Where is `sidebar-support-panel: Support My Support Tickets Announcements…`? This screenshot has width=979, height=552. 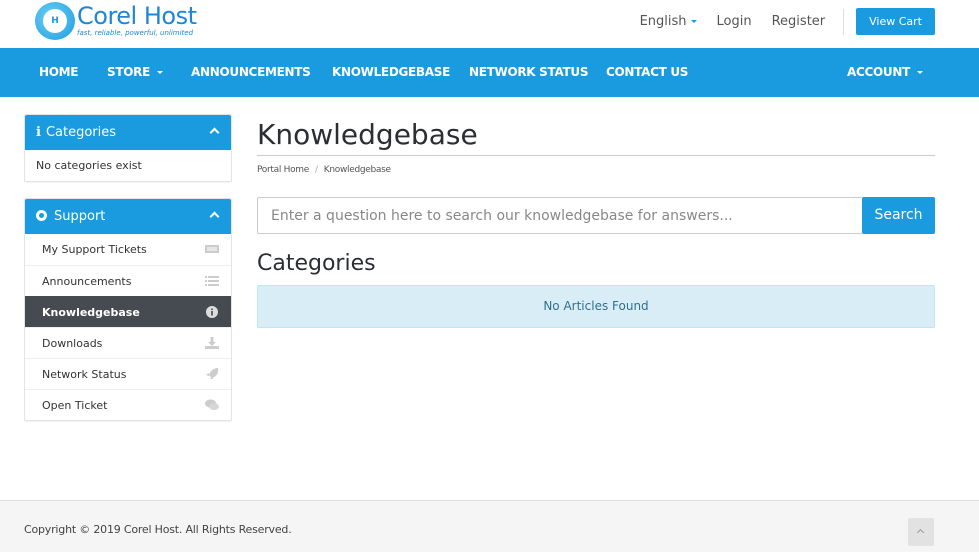
sidebar-support-panel: Support My Support Tickets Announcements… is located at coordinates (128, 309).